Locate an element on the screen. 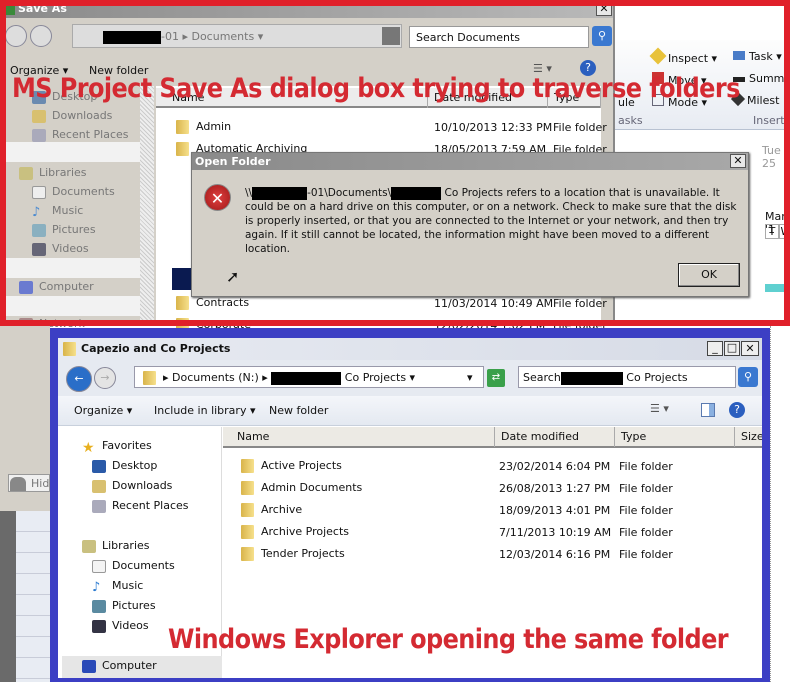 The height and width of the screenshot is (682, 790). nav-computer: Computer is located at coordinates (119, 666).